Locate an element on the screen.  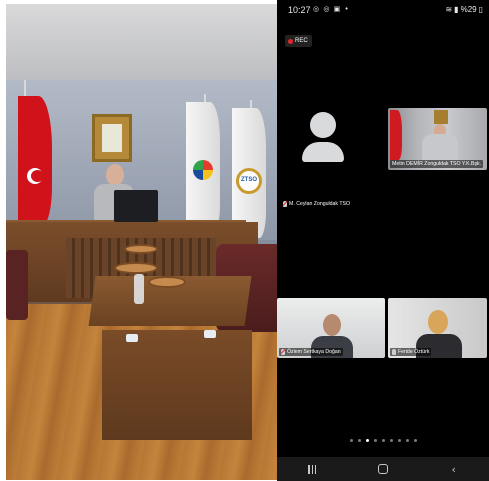
person-head is located at coordinates (115, 175).